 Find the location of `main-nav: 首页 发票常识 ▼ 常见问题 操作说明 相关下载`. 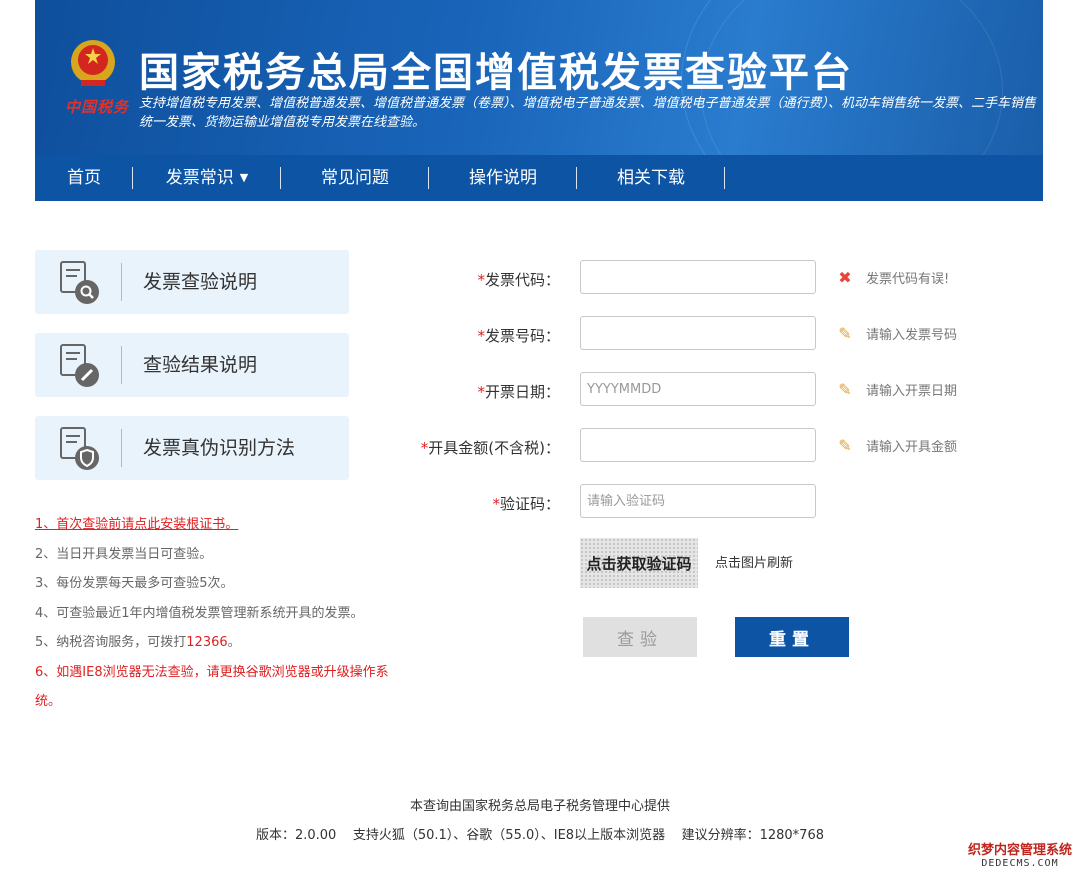

main-nav: 首页 发票常识 ▼ 常见问题 操作说明 相关下载 is located at coordinates (539, 178).